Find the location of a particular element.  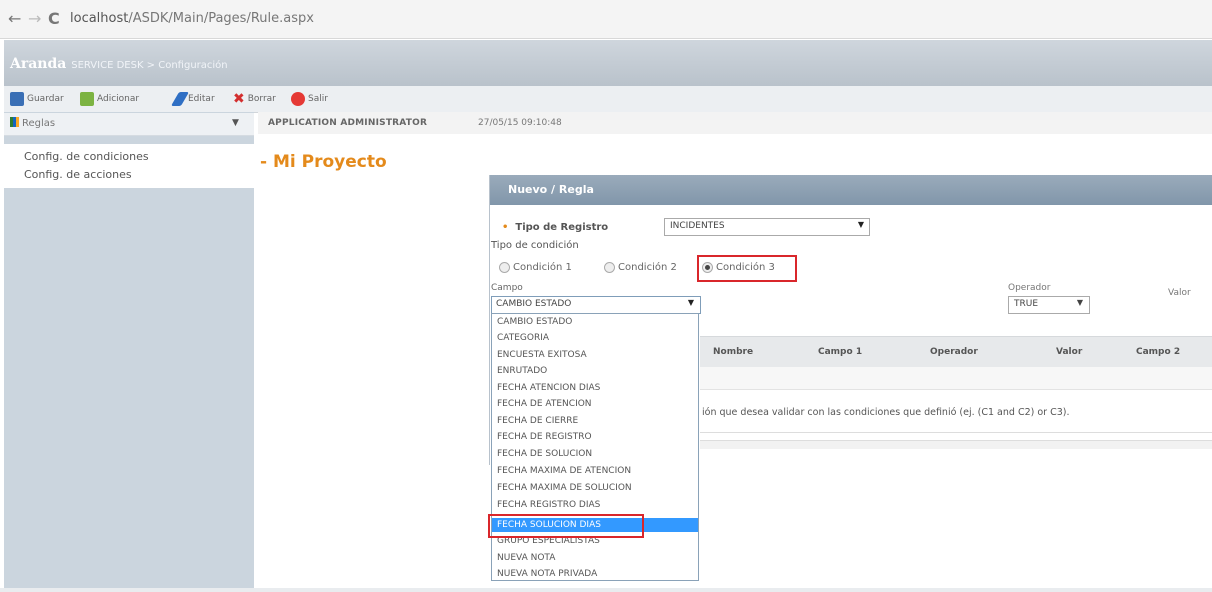

sidebar-title: Reglas is located at coordinates (39, 123).